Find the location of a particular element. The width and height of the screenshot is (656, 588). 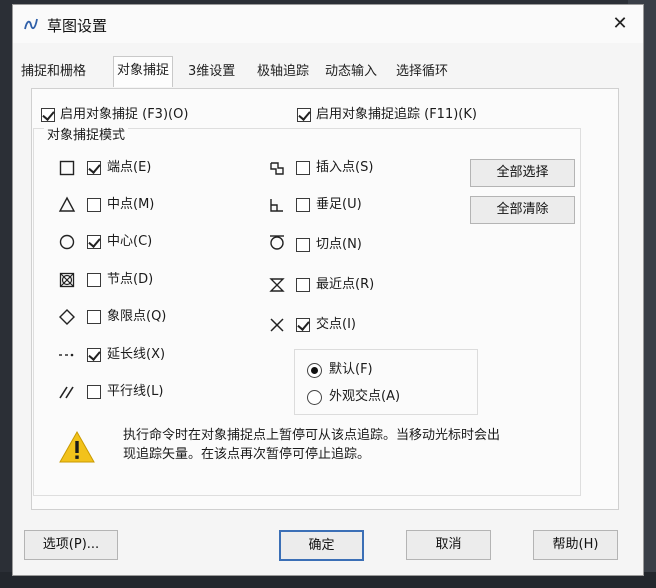

insertion-label: 插入点(S) is located at coordinates (345, 167).